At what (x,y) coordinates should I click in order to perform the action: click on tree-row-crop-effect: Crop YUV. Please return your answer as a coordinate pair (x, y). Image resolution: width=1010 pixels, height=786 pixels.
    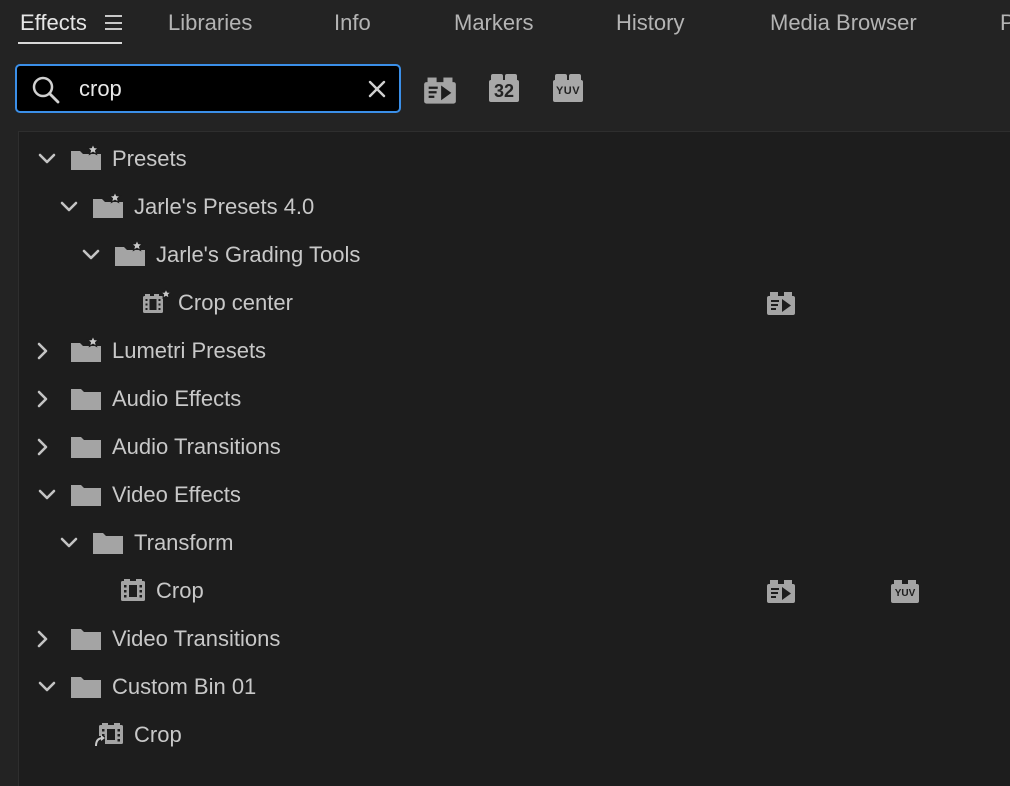
    Looking at the image, I should click on (504, 591).